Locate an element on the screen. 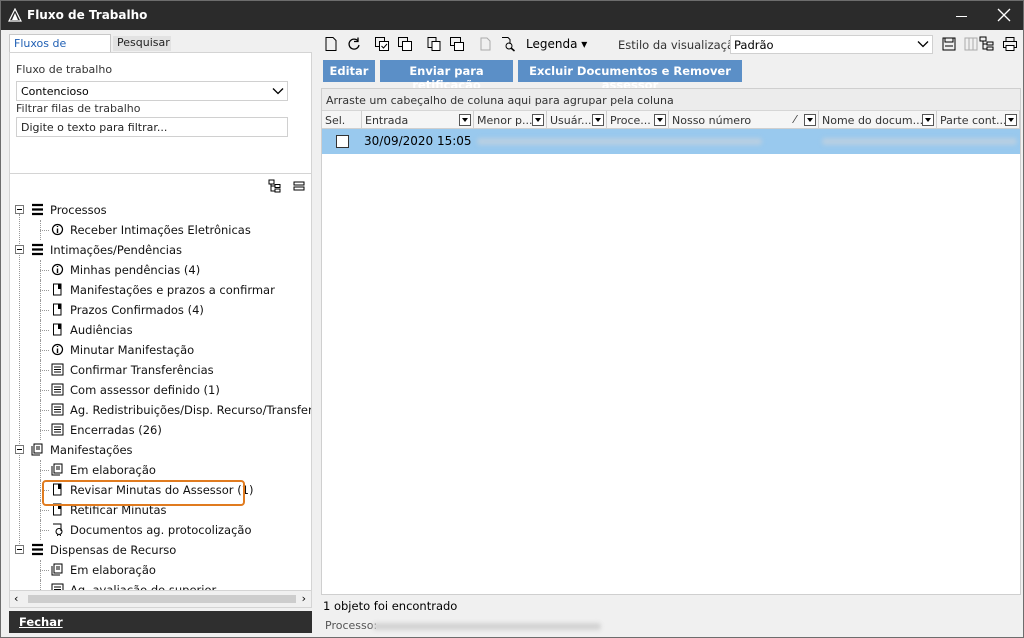 This screenshot has width=1024, height=638. scroll-thumb is located at coordinates (162, 599).